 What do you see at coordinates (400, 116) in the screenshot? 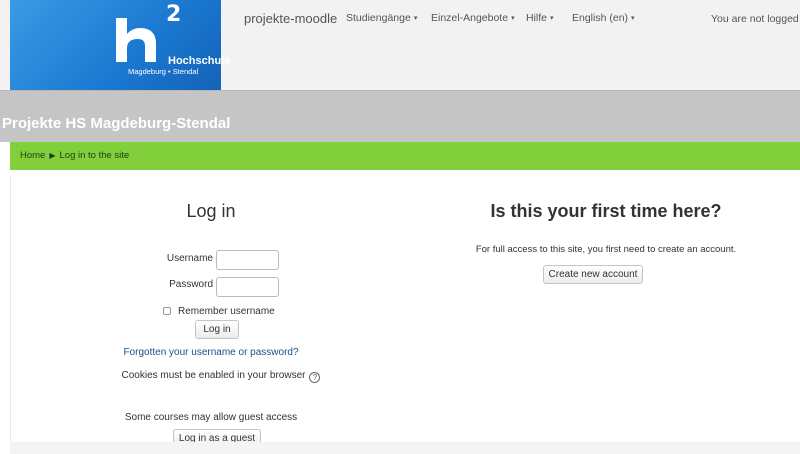
I see `page-header: Projekte HS Magdeburg-Stendal` at bounding box center [400, 116].